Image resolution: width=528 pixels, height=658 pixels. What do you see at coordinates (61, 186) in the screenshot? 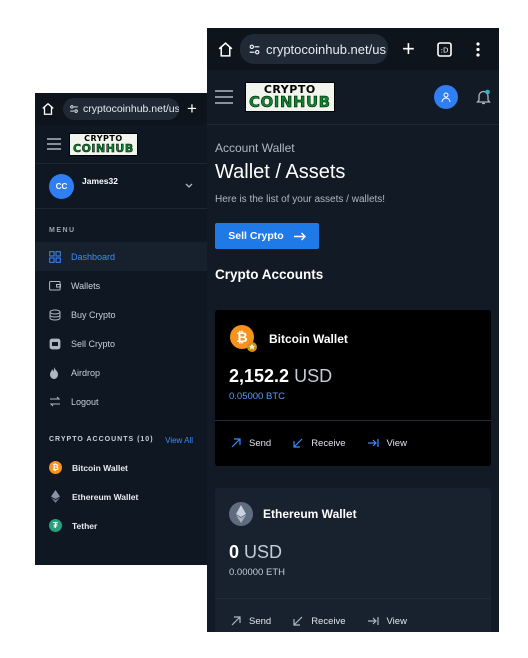
I see `avatar: CC` at bounding box center [61, 186].